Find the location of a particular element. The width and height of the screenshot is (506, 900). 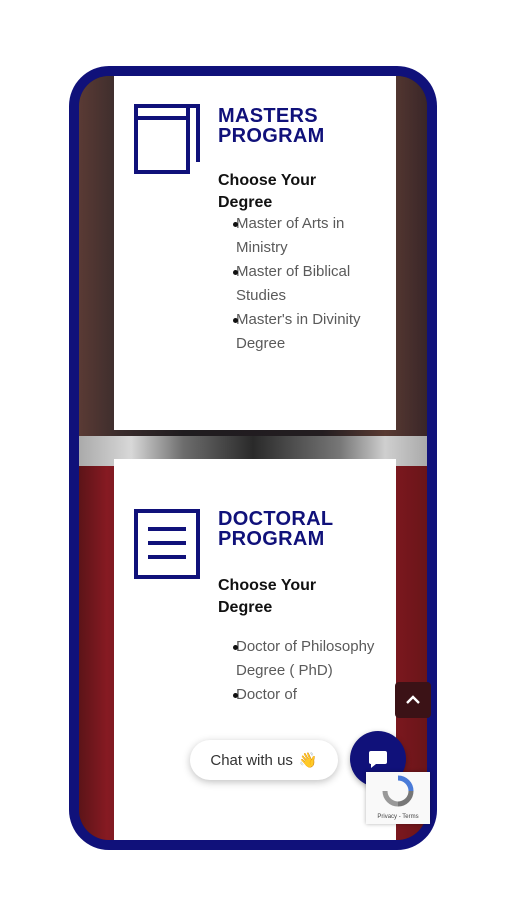

degree-link: Master's in Divinity Degree is located at coordinates (311, 332).